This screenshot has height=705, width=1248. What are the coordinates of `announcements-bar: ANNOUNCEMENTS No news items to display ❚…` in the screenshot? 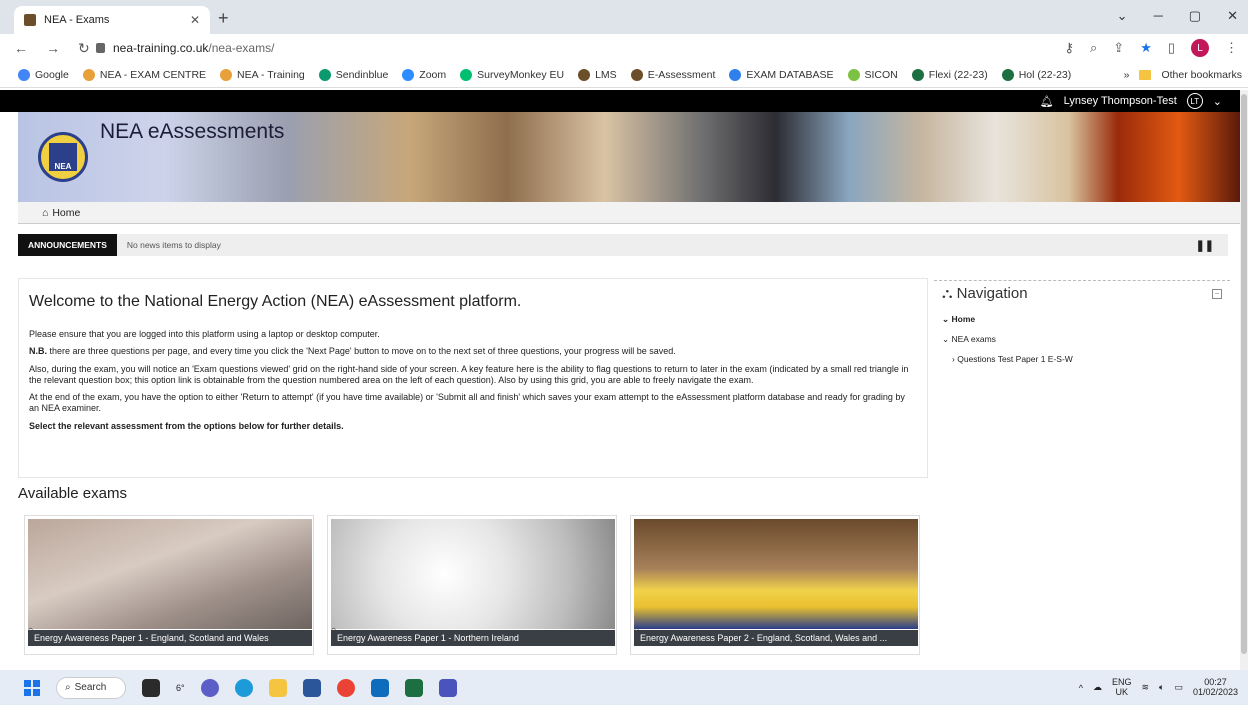 It's located at (623, 245).